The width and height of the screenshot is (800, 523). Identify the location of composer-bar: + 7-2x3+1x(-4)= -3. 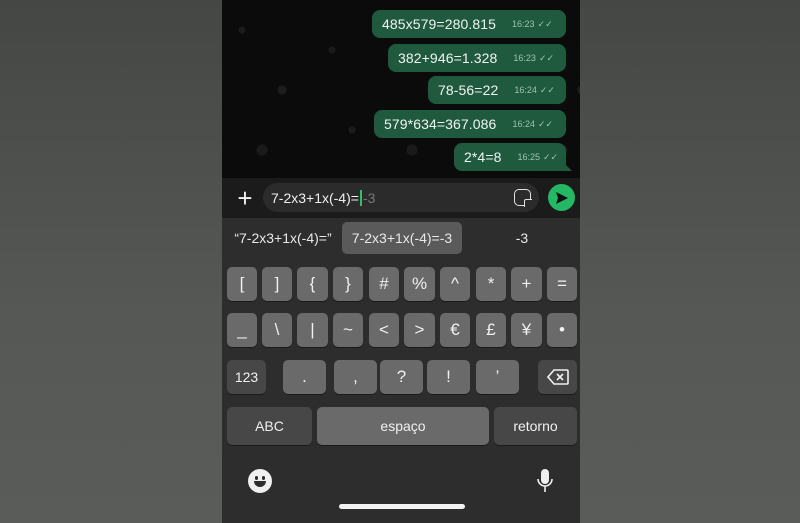
(401, 198).